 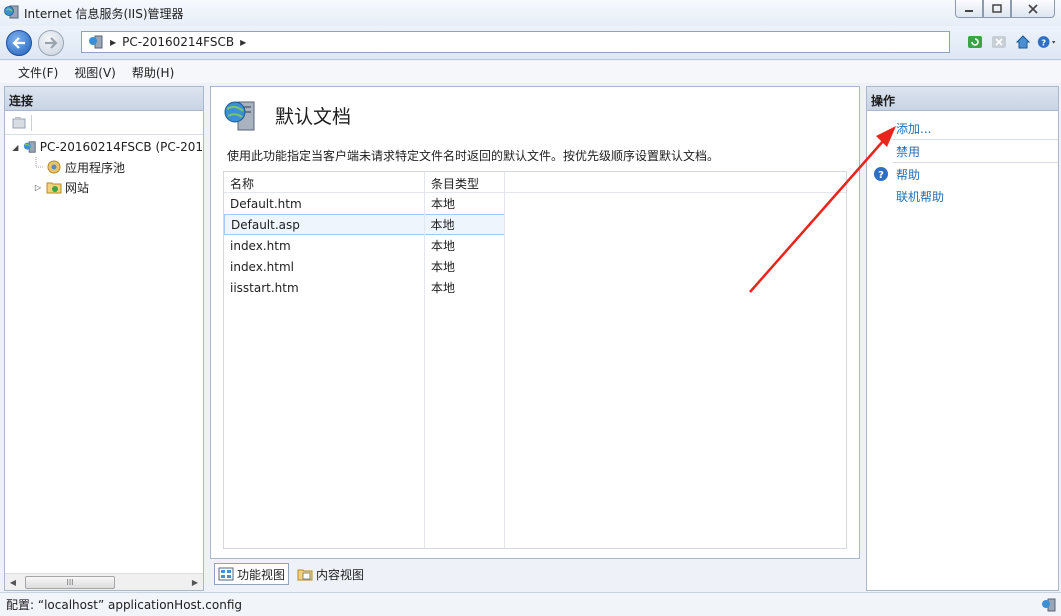 I want to click on connect-icon, so click(x=19, y=123).